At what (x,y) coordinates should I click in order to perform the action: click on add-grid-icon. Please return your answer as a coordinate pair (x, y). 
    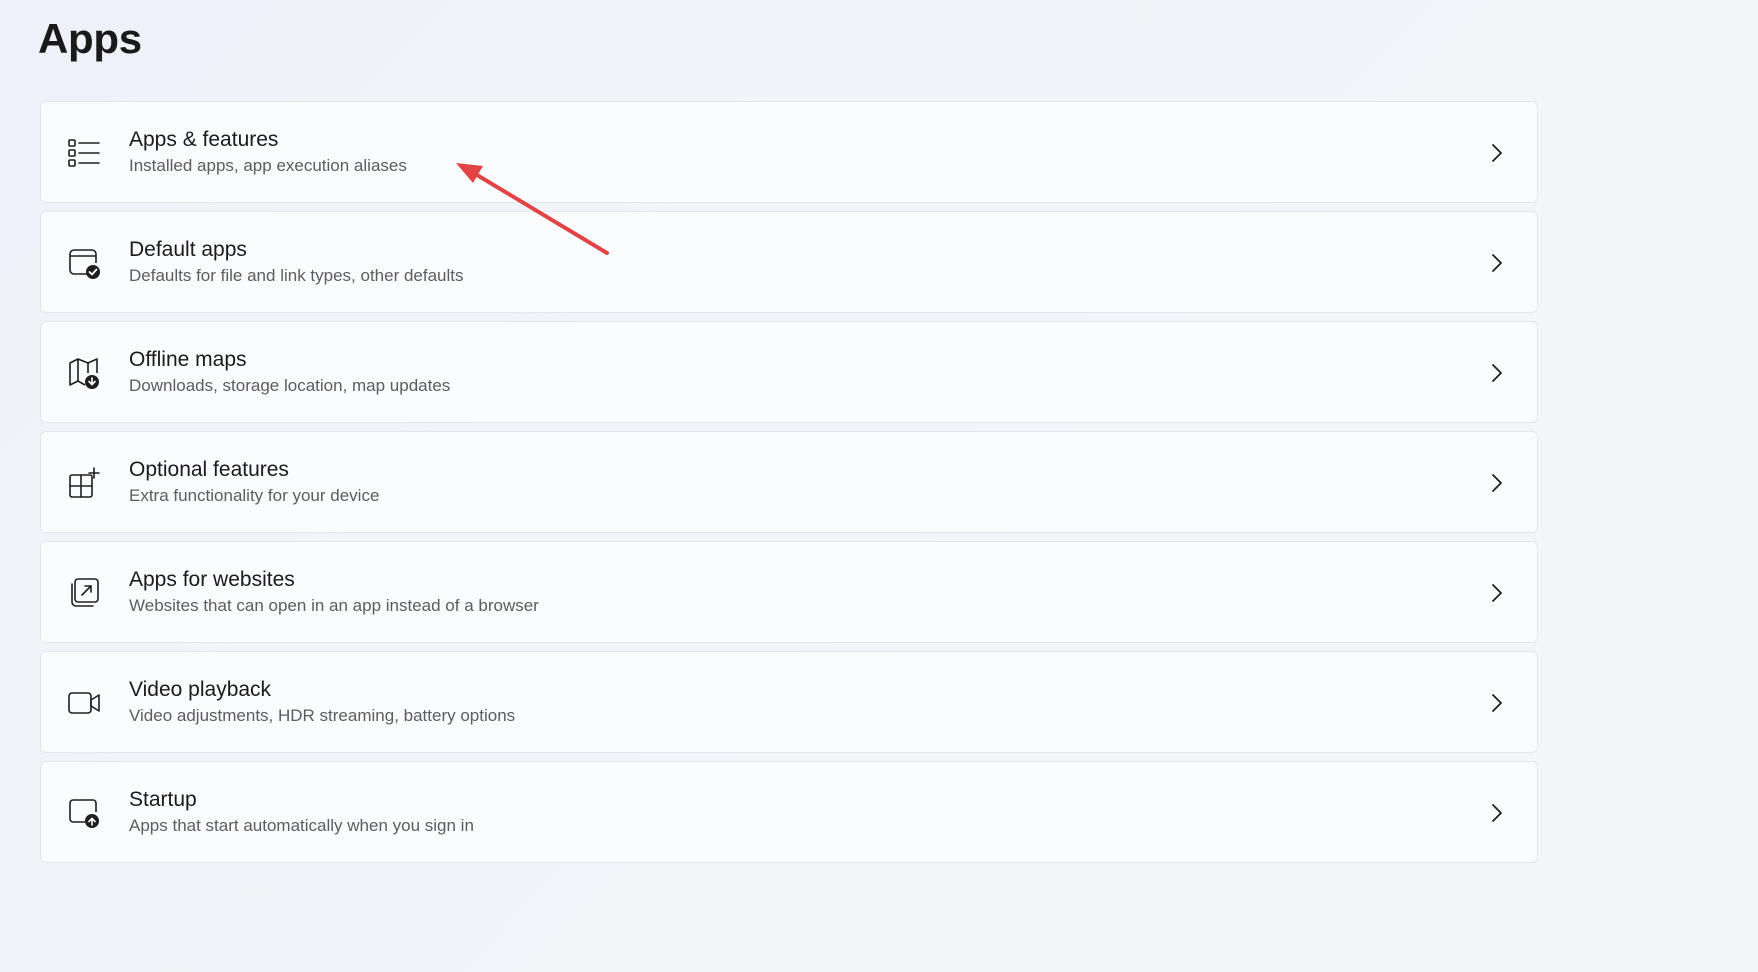
    Looking at the image, I should click on (84, 483).